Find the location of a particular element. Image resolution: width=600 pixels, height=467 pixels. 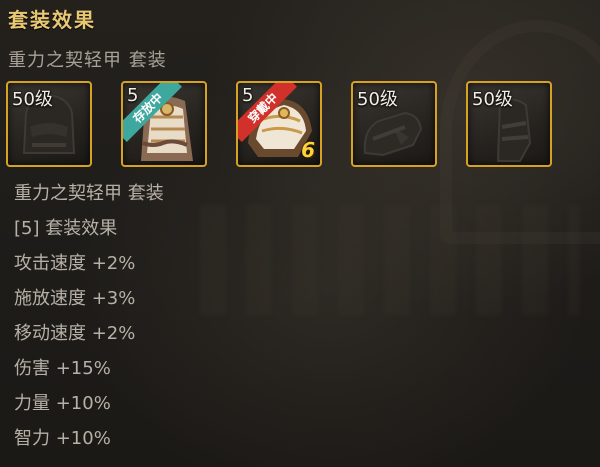

enhance-level: 6 is located at coordinates (308, 150).